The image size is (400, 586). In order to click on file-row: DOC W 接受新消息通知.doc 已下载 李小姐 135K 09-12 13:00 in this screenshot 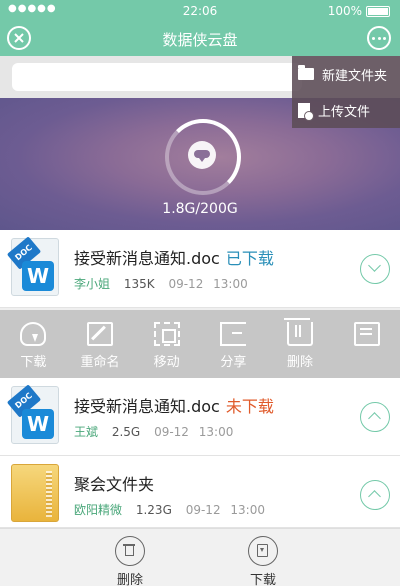, I will do `click(200, 269)`.